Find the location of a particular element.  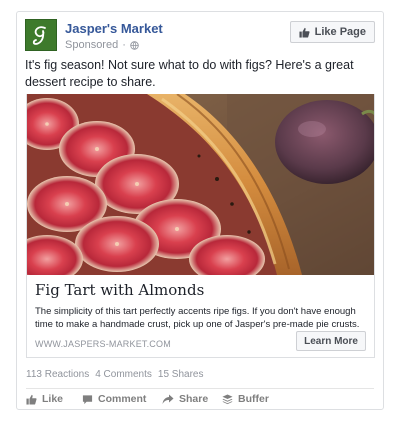

post-actions: Like Comment Share Buffer is located at coordinates (154, 399).